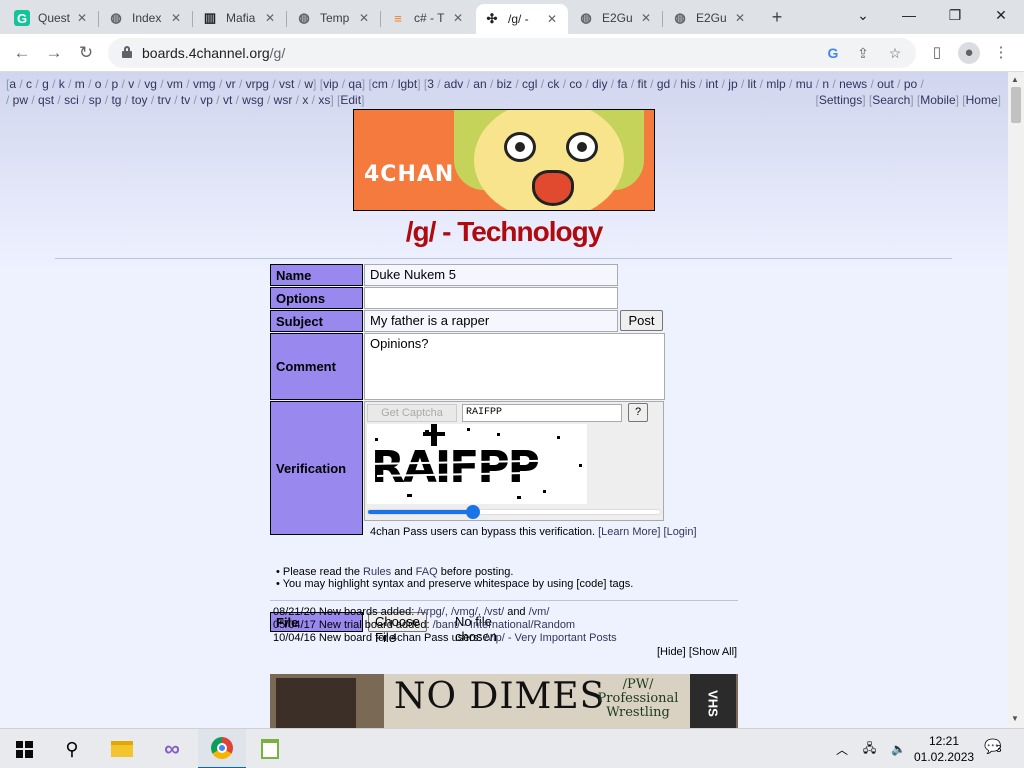 This screenshot has height=768, width=1024. Describe the element at coordinates (895, 53) in the screenshot. I see `bookmark-star-icon: ☆` at that location.